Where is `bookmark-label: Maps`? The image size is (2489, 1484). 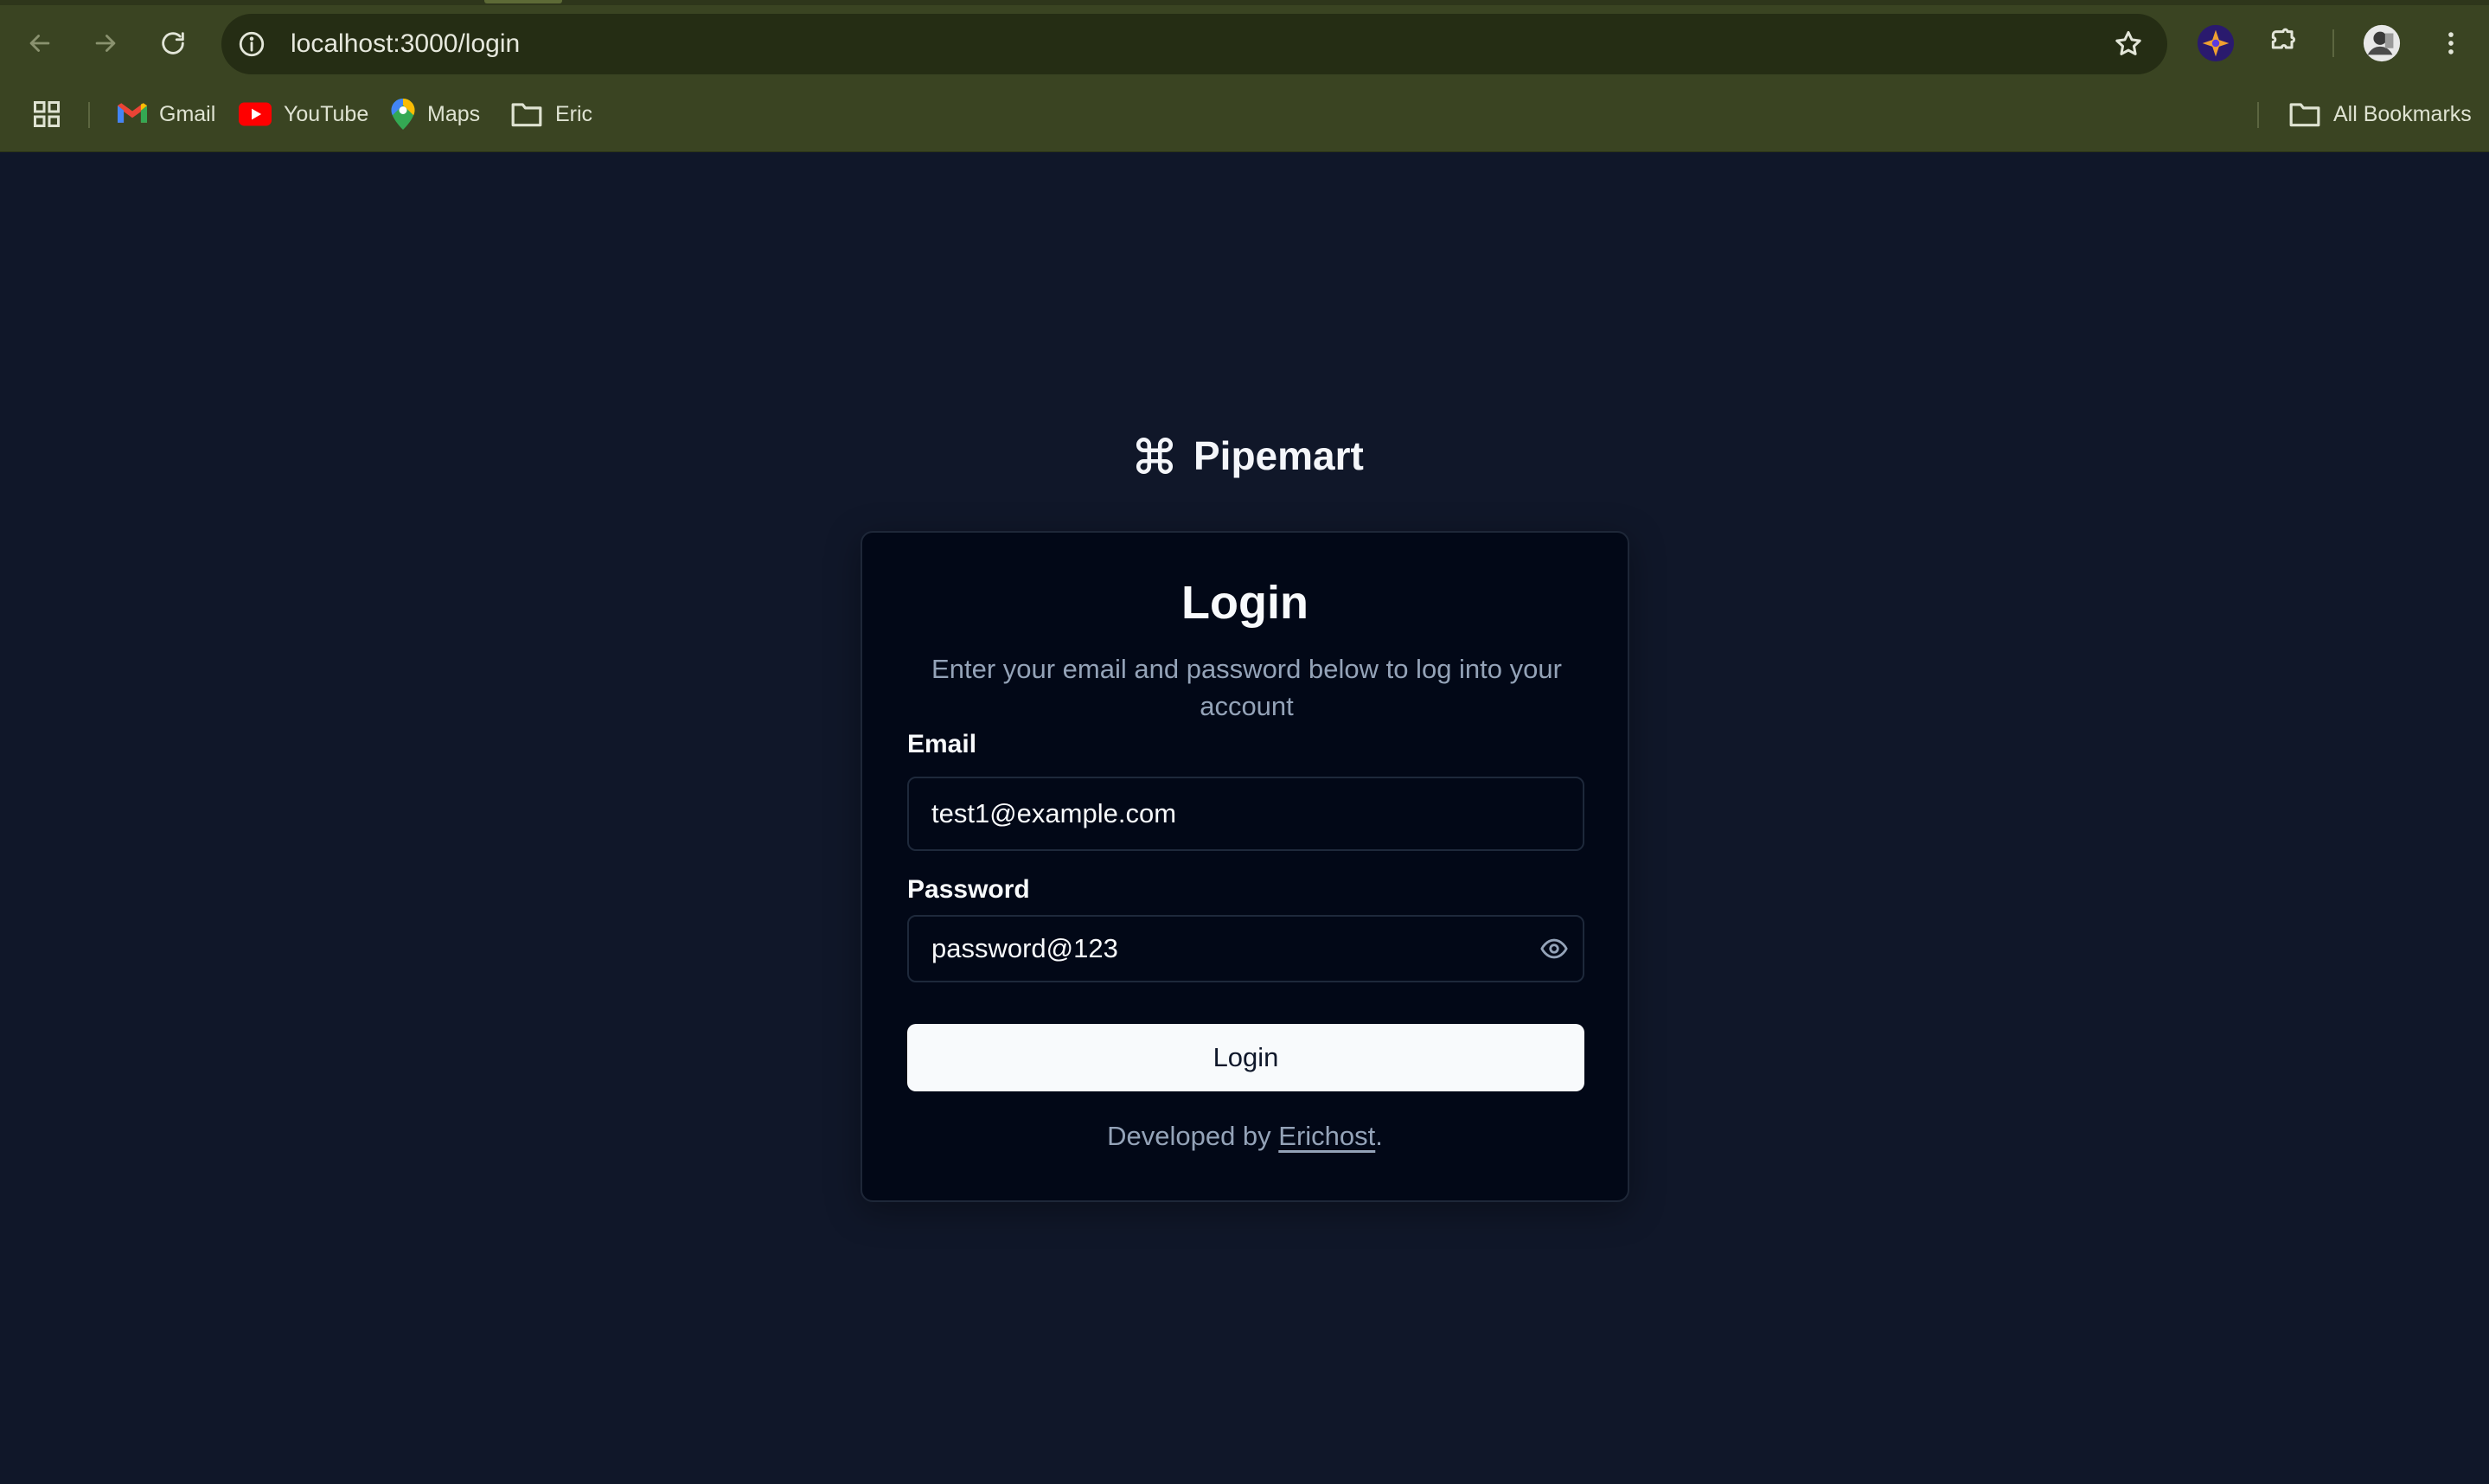 bookmark-label: Maps is located at coordinates (454, 113).